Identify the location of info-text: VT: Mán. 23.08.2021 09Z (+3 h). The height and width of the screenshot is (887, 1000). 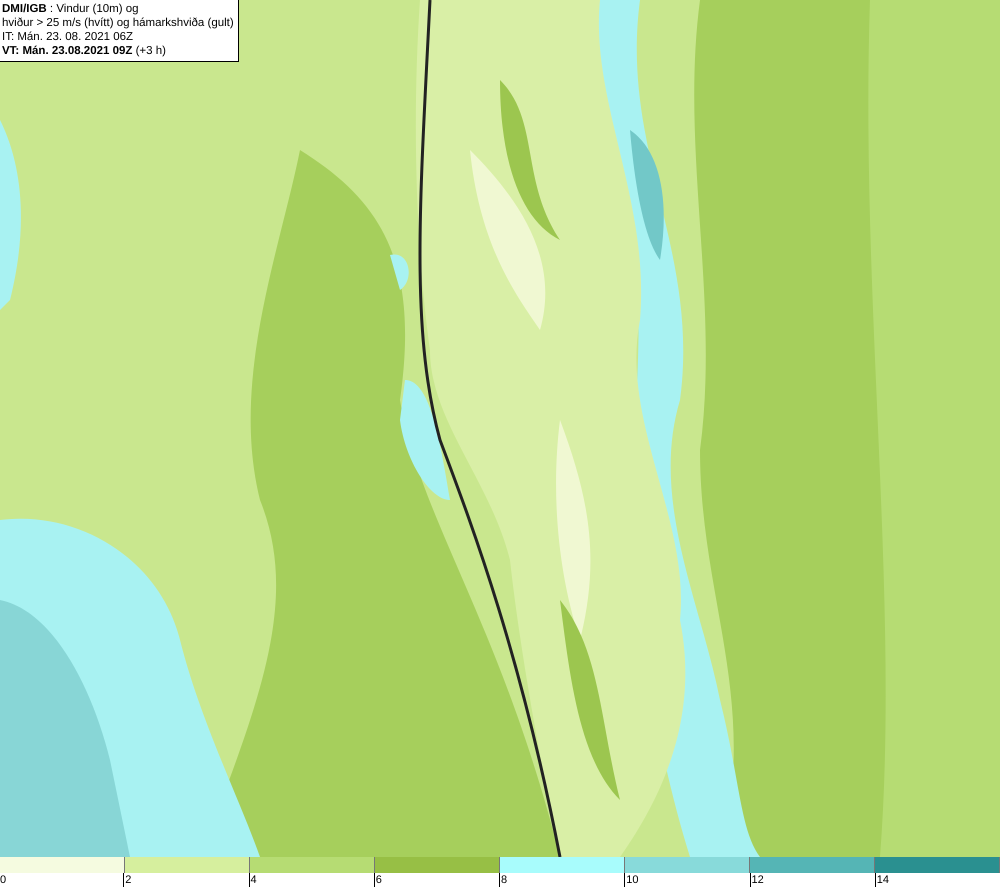
(84, 51).